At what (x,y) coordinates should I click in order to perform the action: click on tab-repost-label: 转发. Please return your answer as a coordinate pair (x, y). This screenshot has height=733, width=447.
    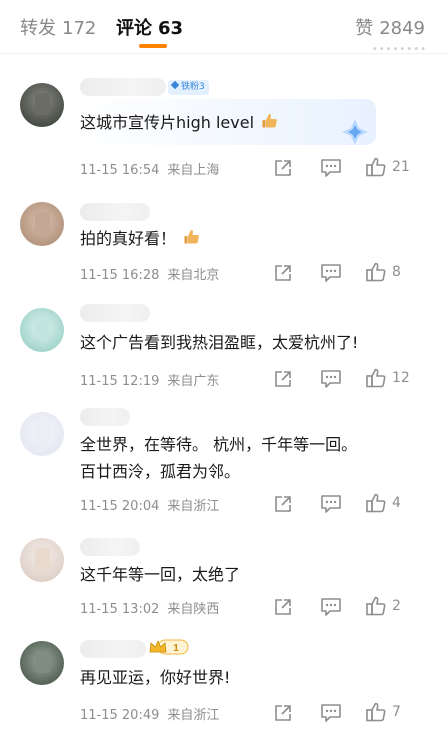
    Looking at the image, I should click on (38, 28).